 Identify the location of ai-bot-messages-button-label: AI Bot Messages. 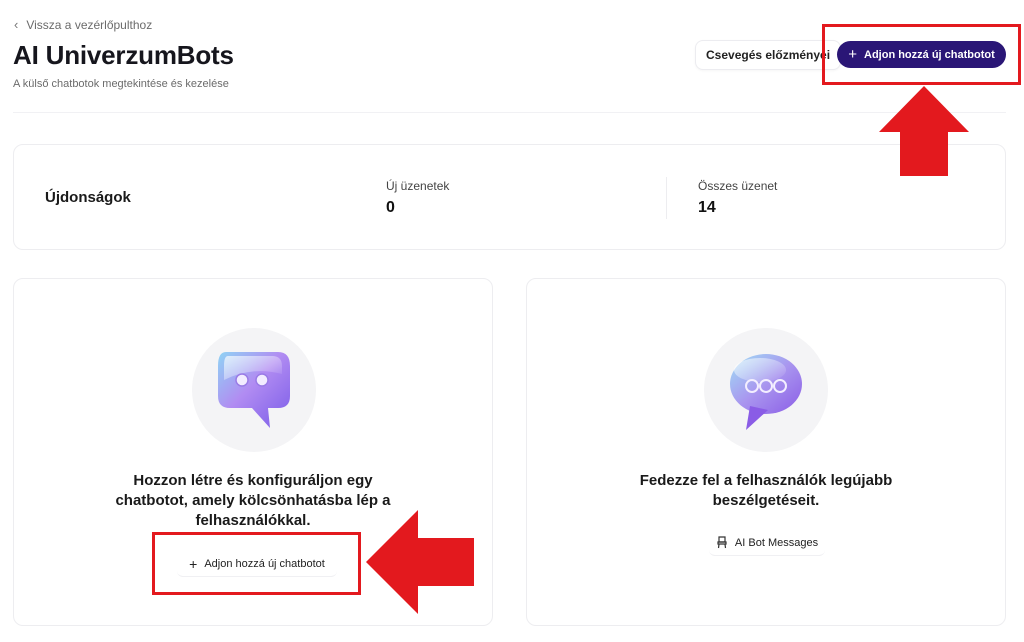
(776, 542).